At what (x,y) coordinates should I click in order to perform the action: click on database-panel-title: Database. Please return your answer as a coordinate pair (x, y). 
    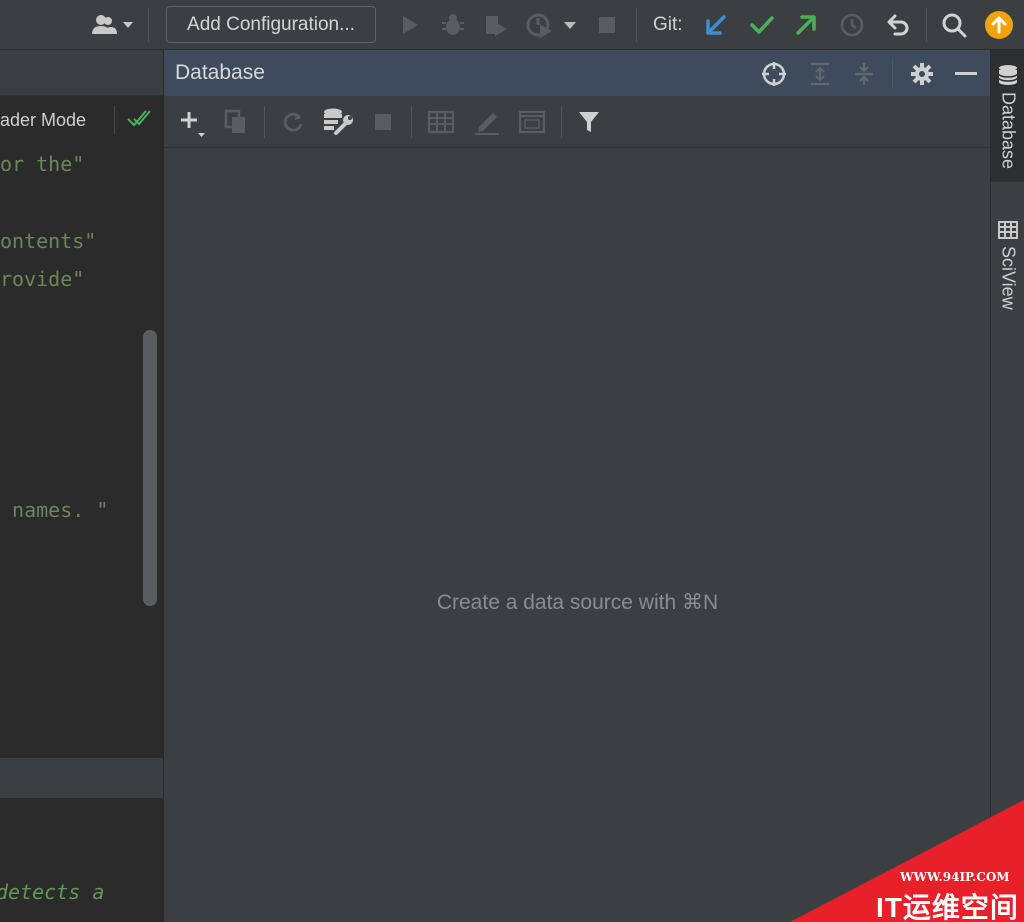
    Looking at the image, I should click on (220, 72).